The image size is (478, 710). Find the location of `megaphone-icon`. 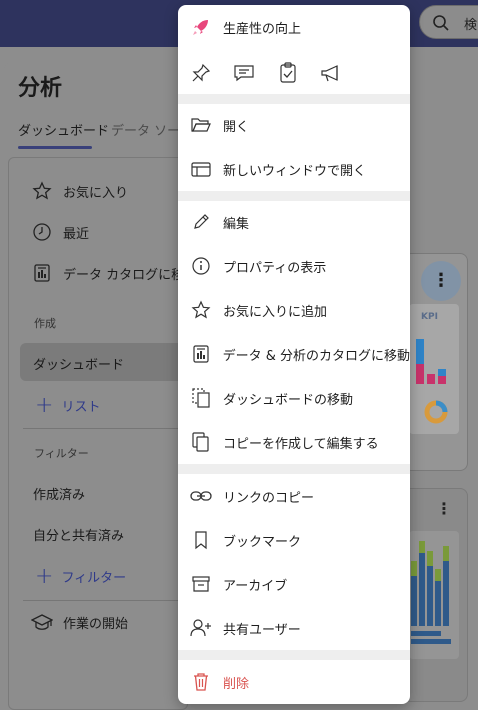

megaphone-icon is located at coordinates (331, 73).